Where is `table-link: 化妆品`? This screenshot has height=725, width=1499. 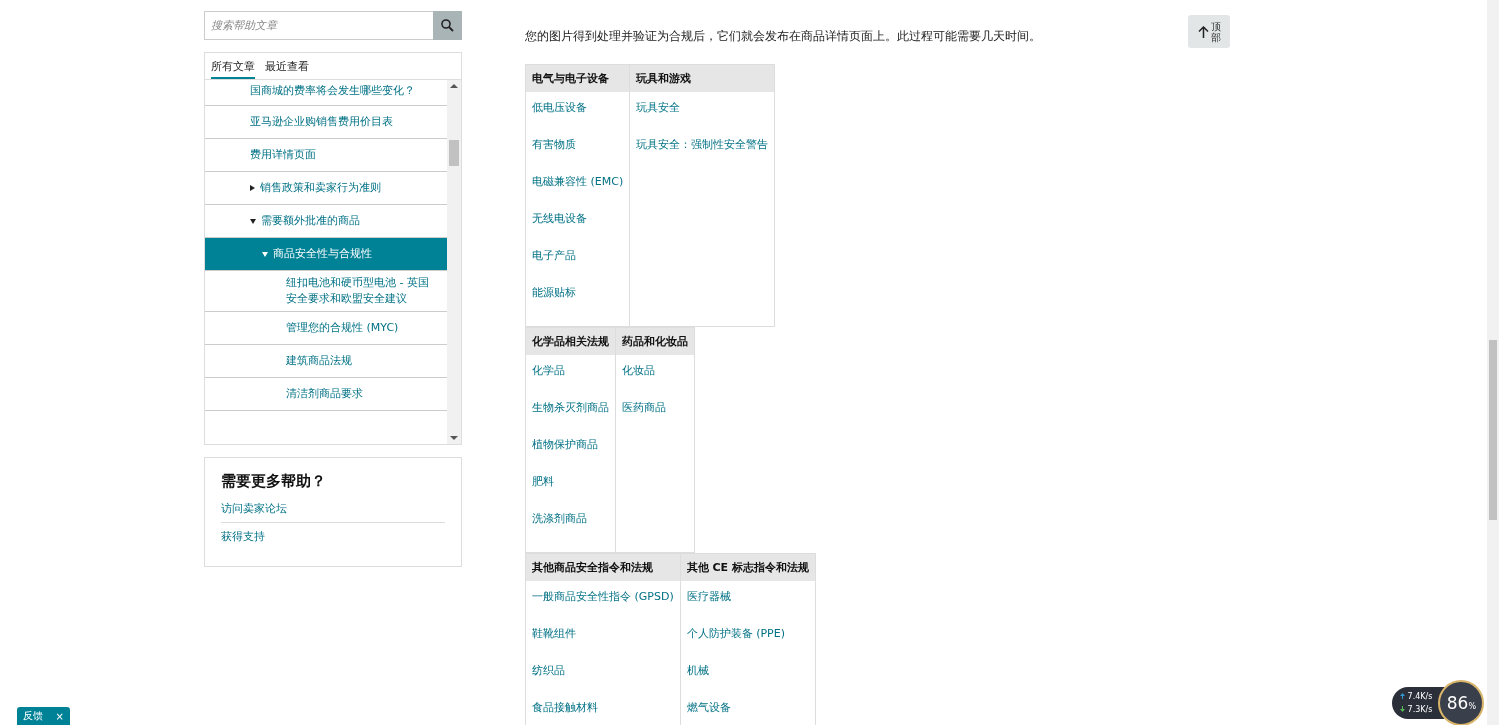
table-link: 化妆品 is located at coordinates (655, 381).